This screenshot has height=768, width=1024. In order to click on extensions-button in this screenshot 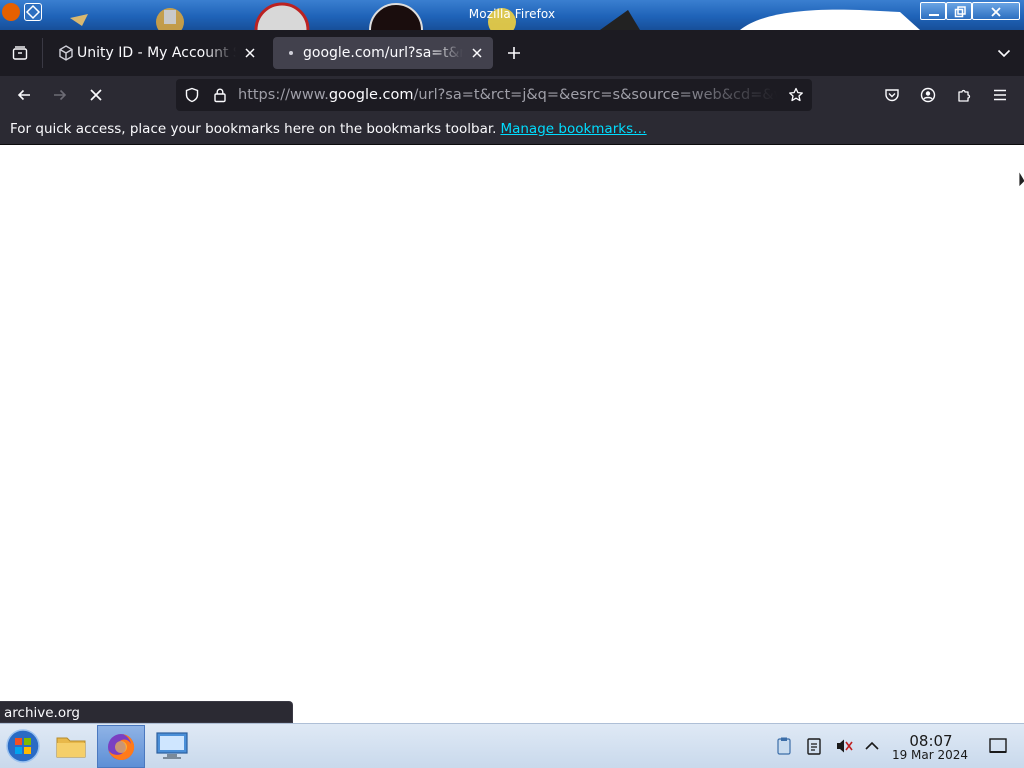, I will do `click(964, 95)`.